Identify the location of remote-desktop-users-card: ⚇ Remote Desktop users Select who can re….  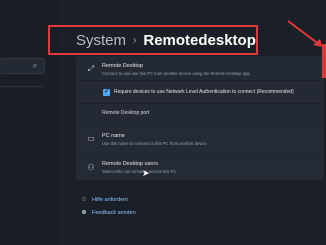
(200, 168).